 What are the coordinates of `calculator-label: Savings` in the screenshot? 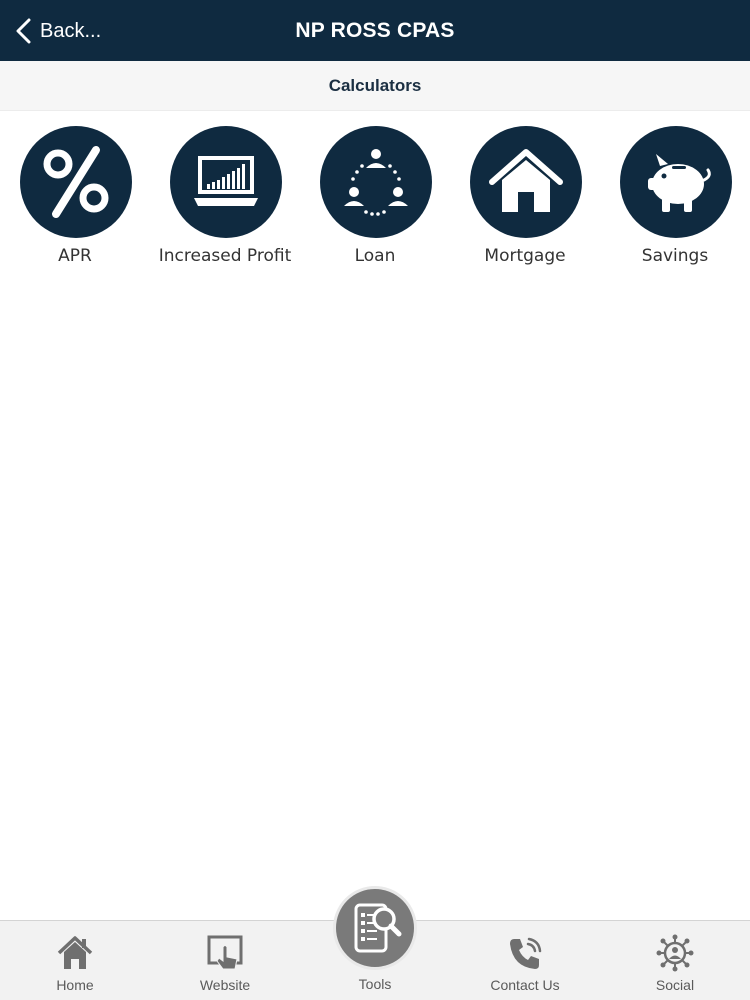 It's located at (675, 256).